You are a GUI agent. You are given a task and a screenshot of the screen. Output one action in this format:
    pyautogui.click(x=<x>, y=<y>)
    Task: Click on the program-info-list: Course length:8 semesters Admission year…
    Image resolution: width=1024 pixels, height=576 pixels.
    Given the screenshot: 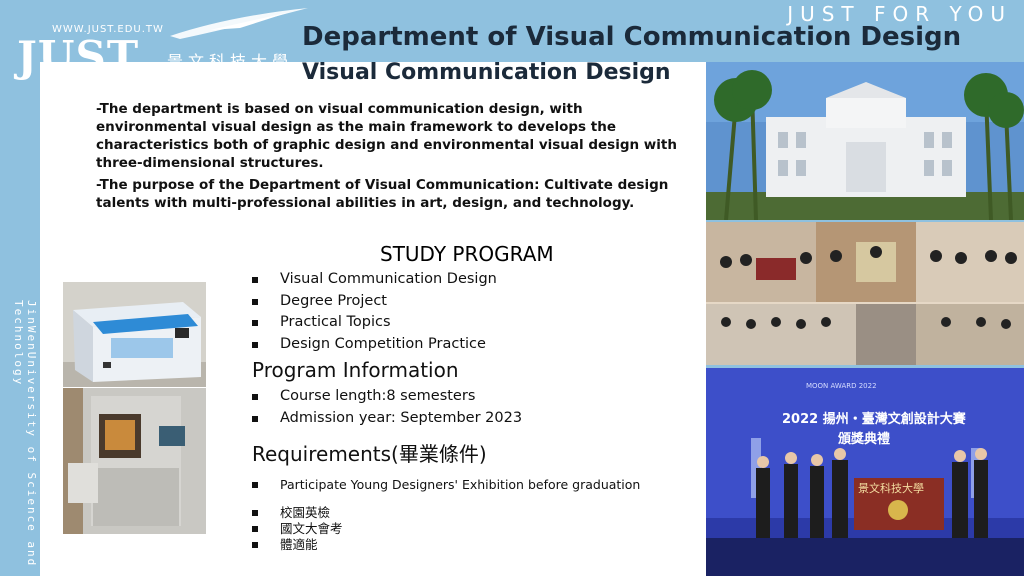 What is the action you would take?
    pyautogui.click(x=387, y=407)
    